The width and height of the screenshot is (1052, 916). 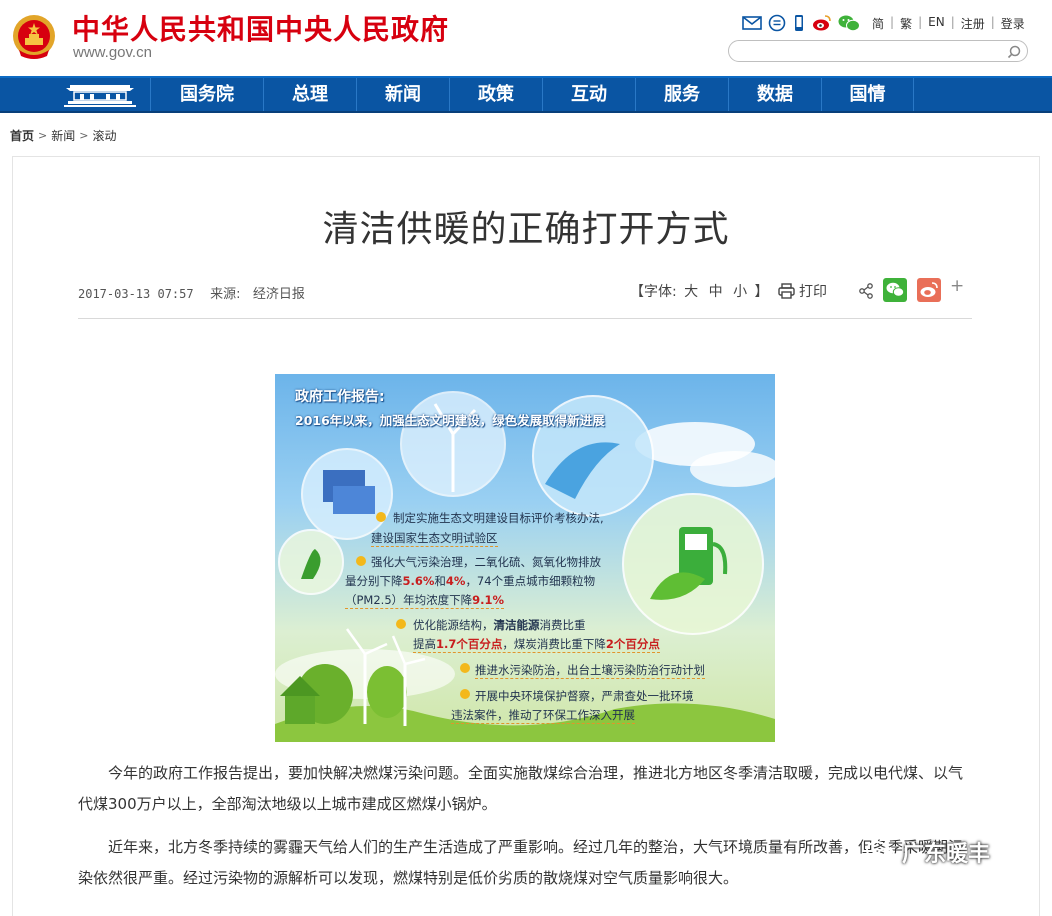 What do you see at coordinates (590, 671) in the screenshot?
I see `infographic-item-4: 推进水污染防治，出台土壤污染防治行动计划` at bounding box center [590, 671].